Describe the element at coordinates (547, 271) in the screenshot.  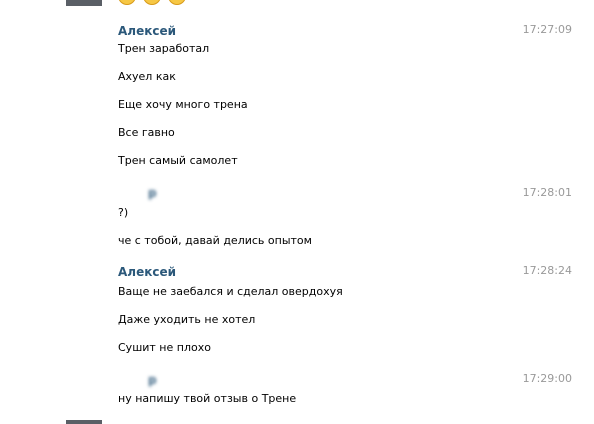
I see `message-timestamp: 17:28:24` at that location.